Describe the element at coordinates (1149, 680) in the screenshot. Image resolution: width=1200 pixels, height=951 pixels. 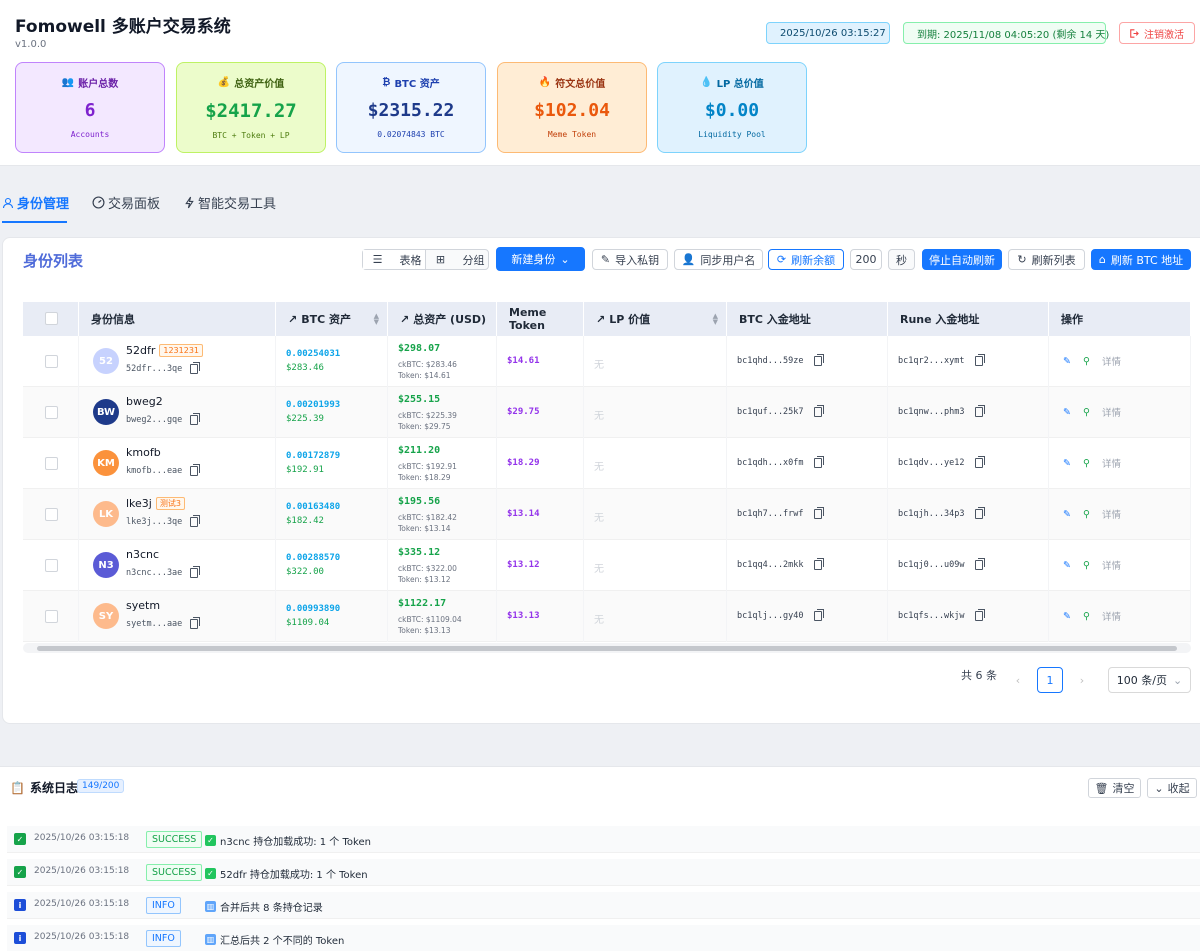
I see `page-size-select: 100 条/页 ⌄` at that location.